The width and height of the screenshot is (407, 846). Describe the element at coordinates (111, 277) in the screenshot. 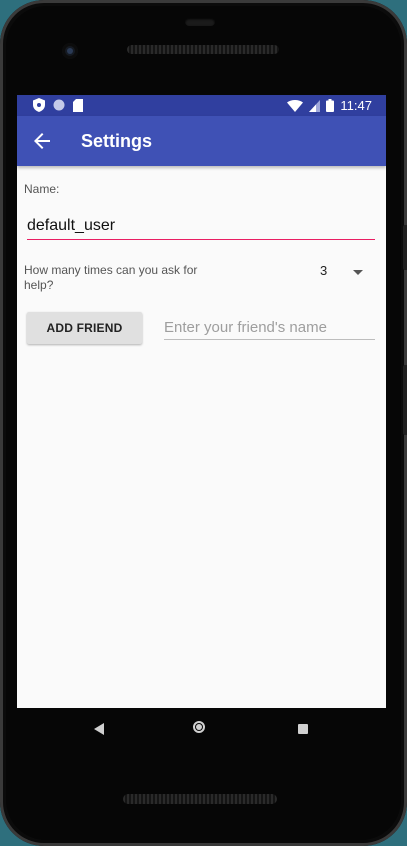

I see `help-count-label: How many times can you ask for help?` at that location.